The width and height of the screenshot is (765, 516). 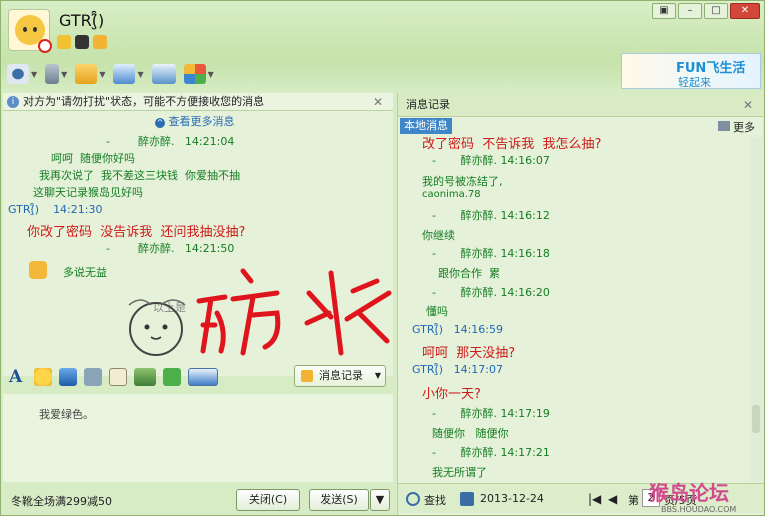 I want to click on voice-button: ▼, so click(x=56, y=74).